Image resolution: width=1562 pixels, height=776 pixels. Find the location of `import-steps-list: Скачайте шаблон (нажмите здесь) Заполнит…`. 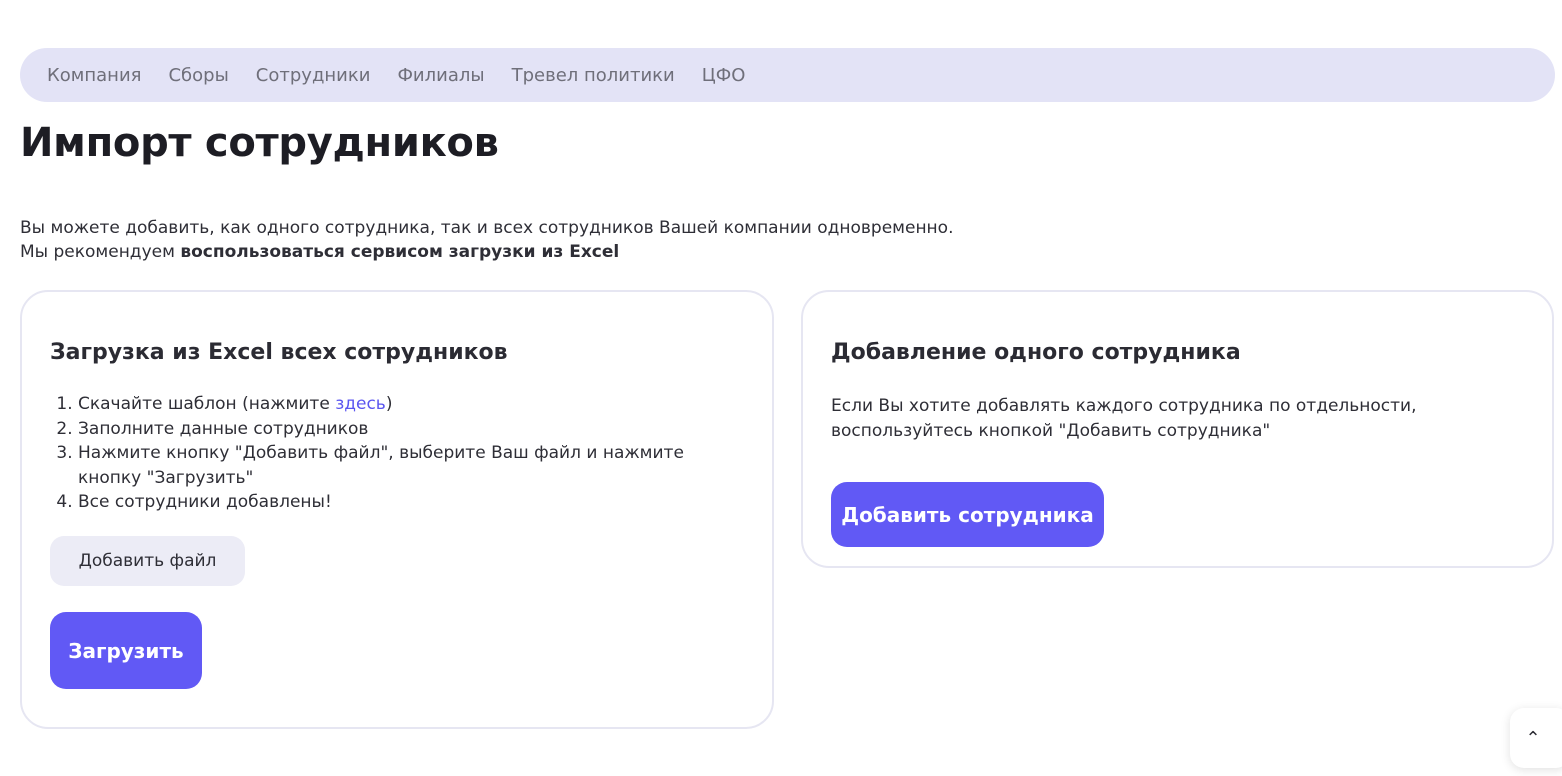

import-steps-list: Скачайте шаблон (нажмите здесь) Заполнит… is located at coordinates (394, 453).